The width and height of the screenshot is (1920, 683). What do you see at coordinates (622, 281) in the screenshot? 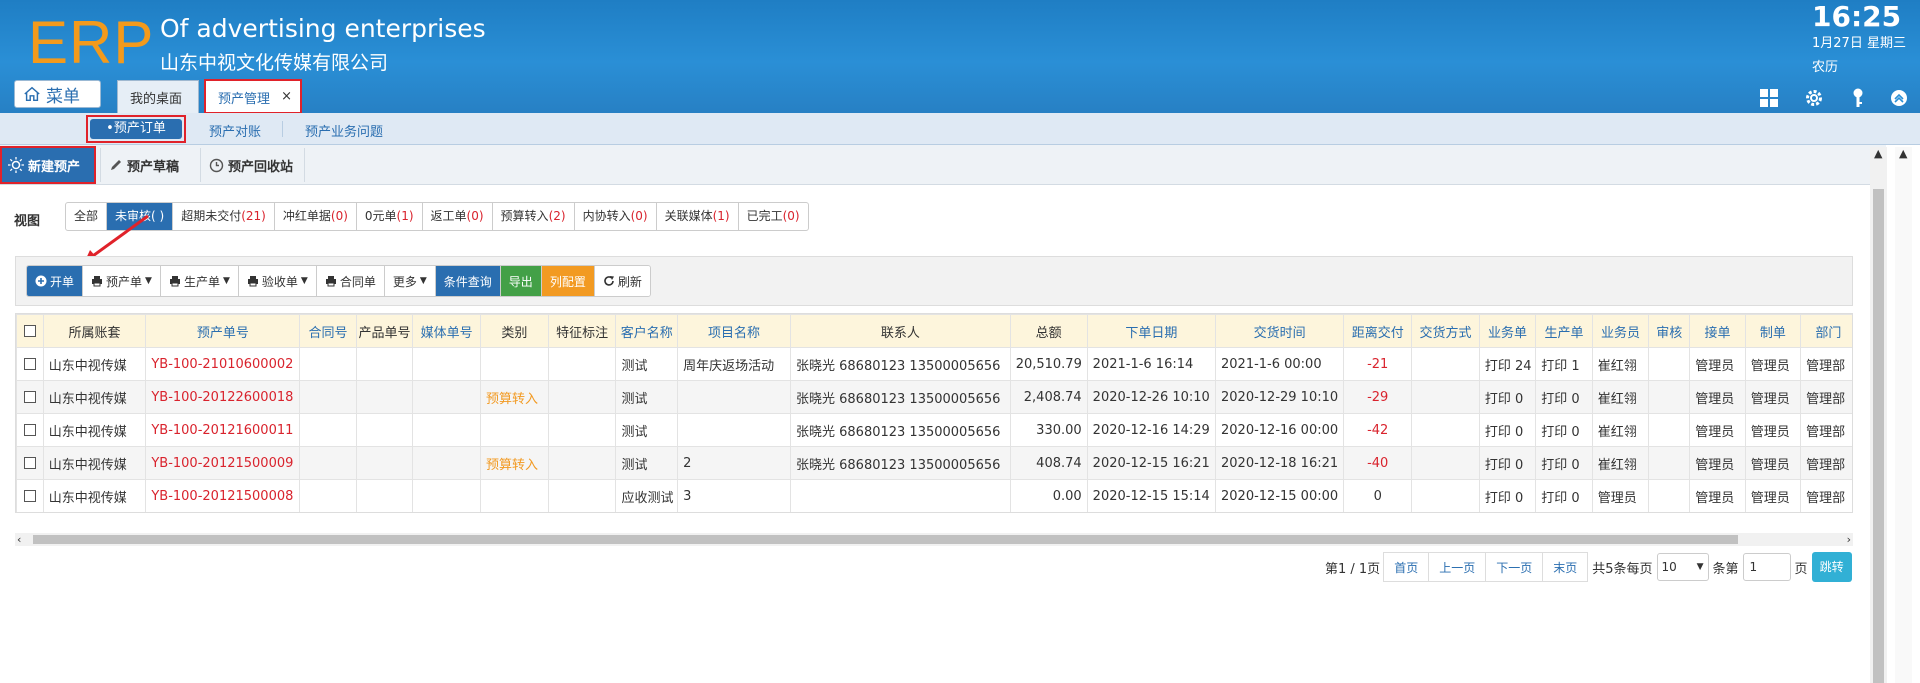
I see `refresh-button: 刷新` at bounding box center [622, 281].